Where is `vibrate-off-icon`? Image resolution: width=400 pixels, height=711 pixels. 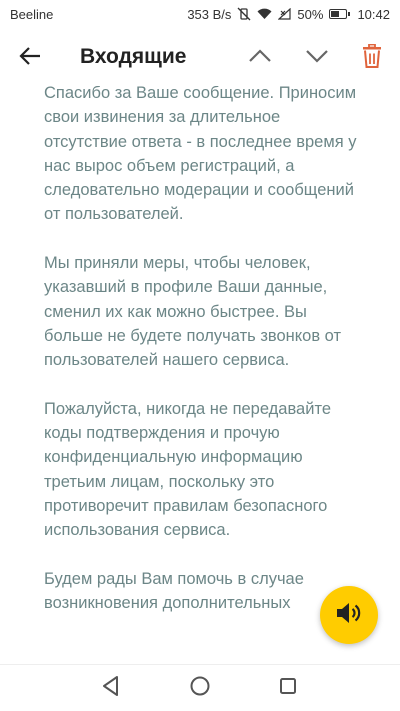
vibrate-off-icon is located at coordinates (244, 14).